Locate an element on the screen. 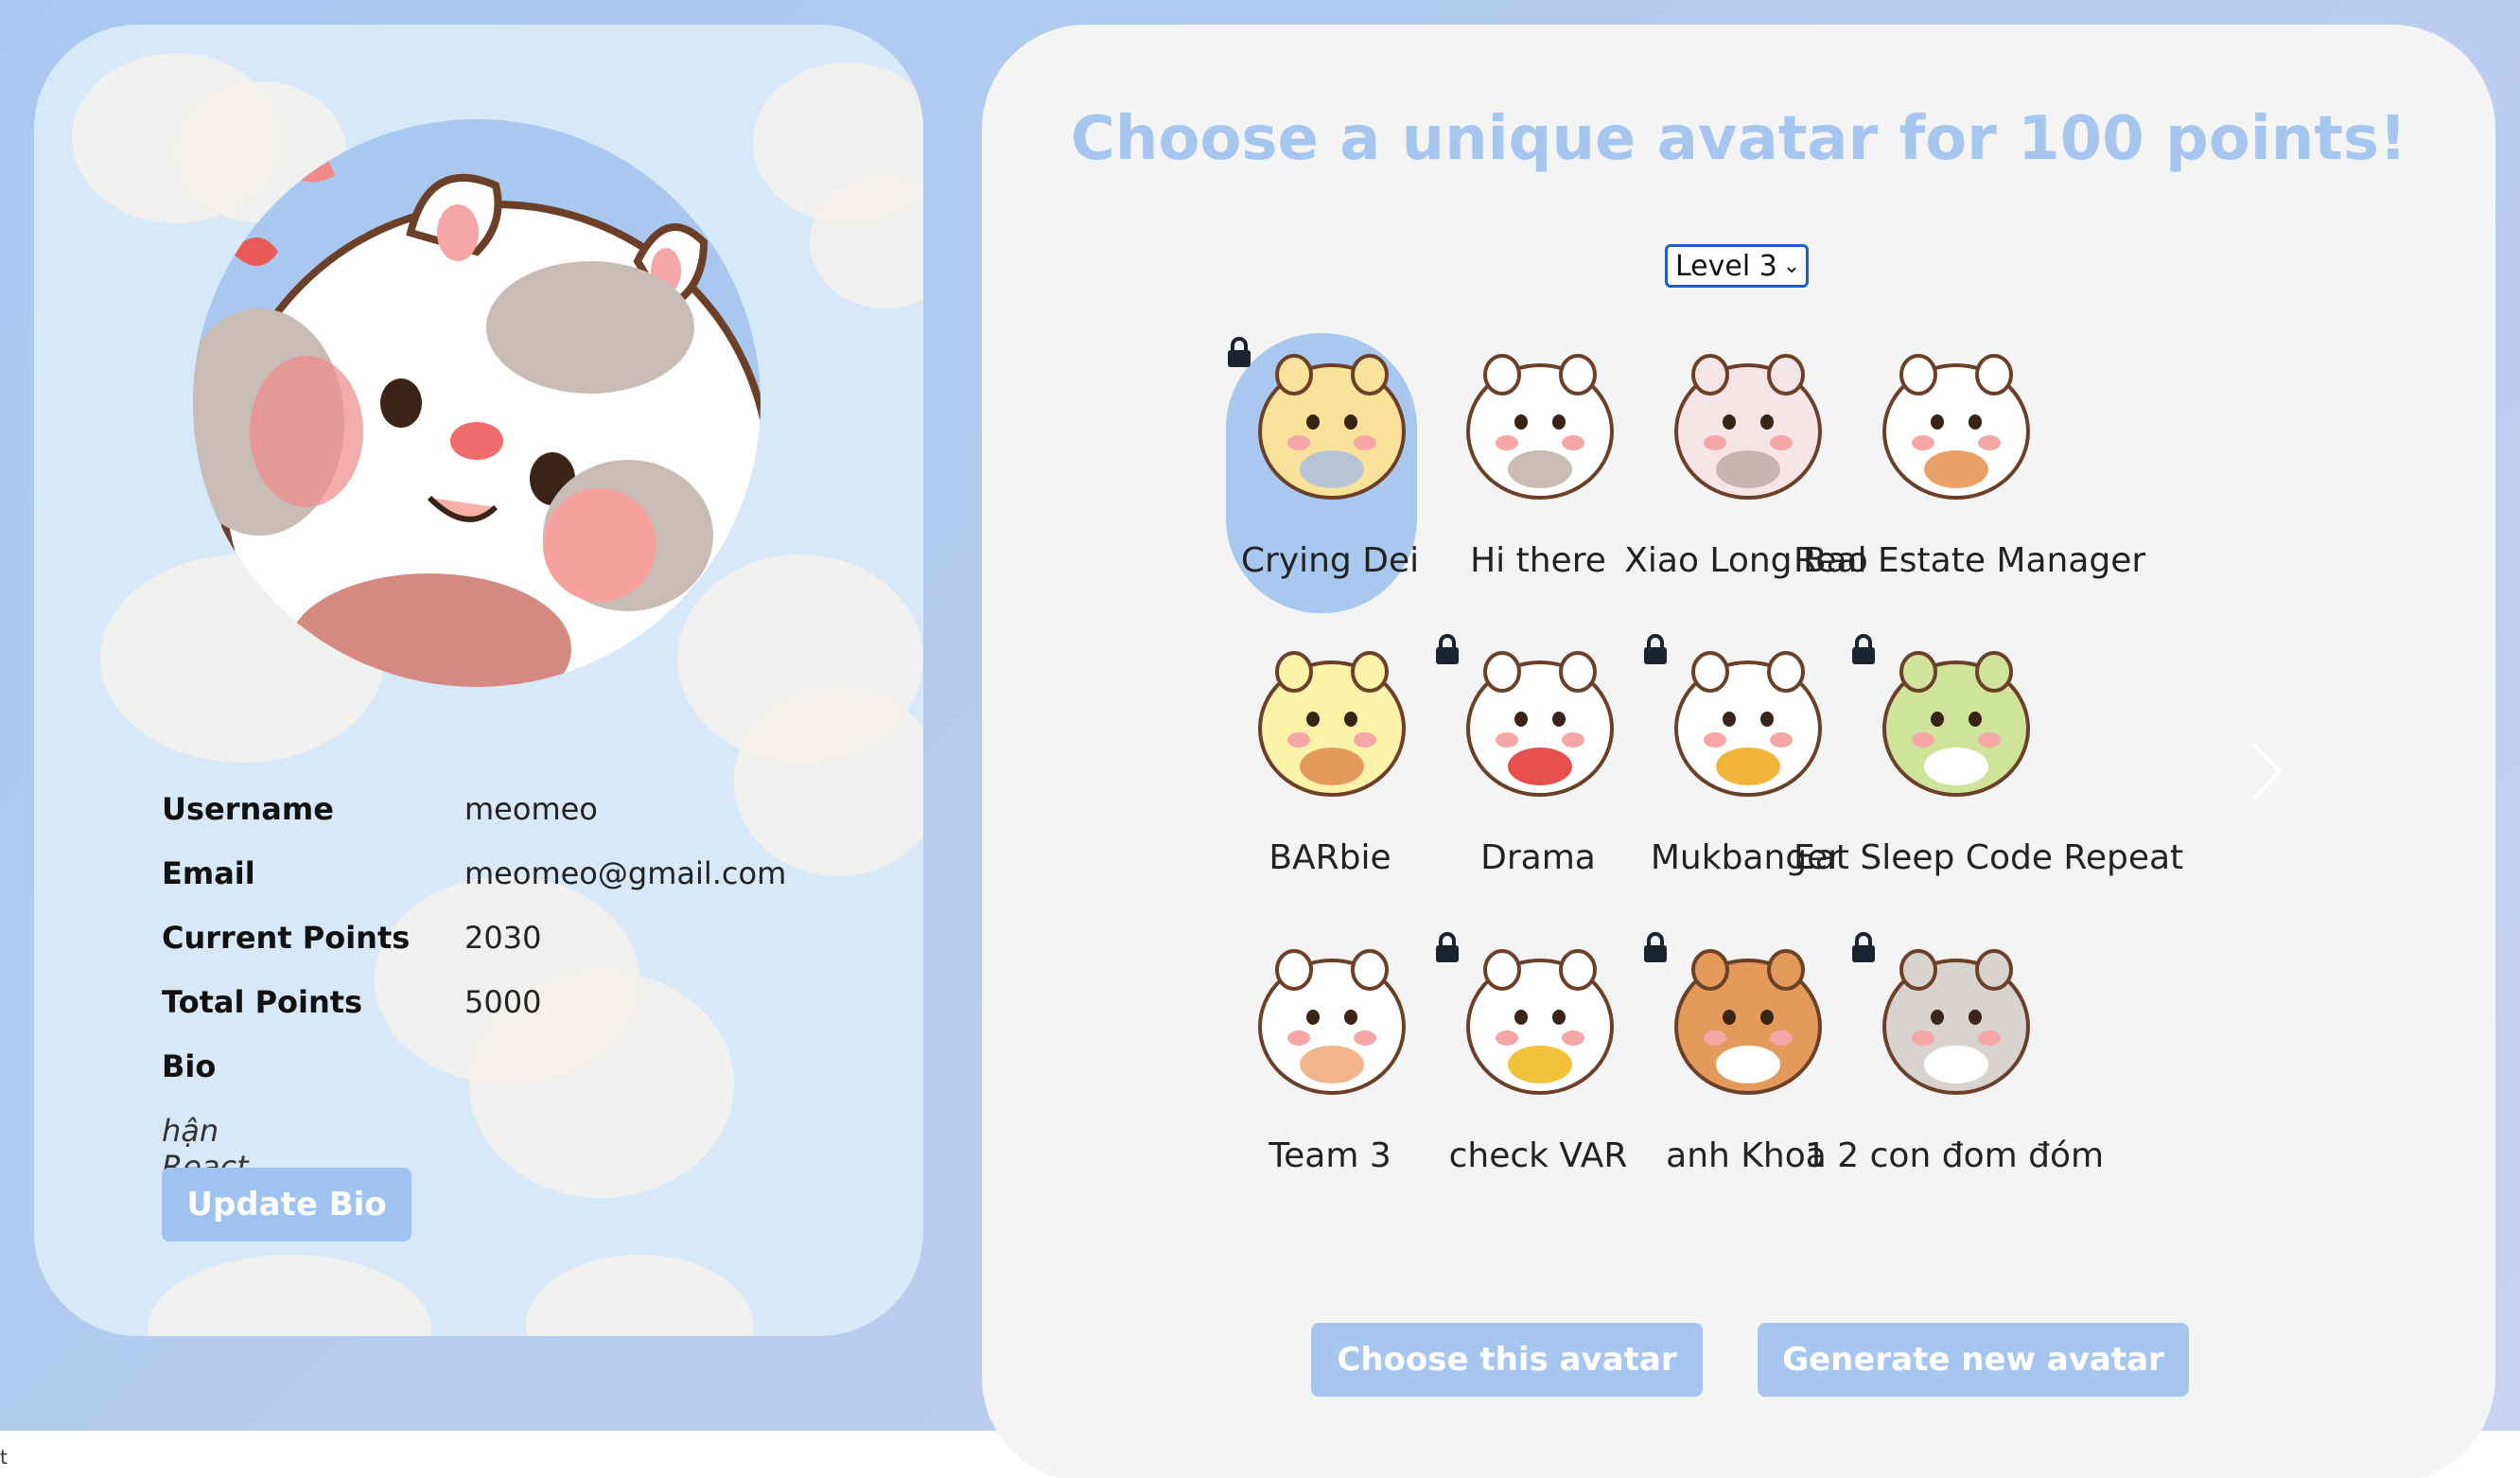  total-points-row: Total Points 5000 is located at coordinates (540, 1008).